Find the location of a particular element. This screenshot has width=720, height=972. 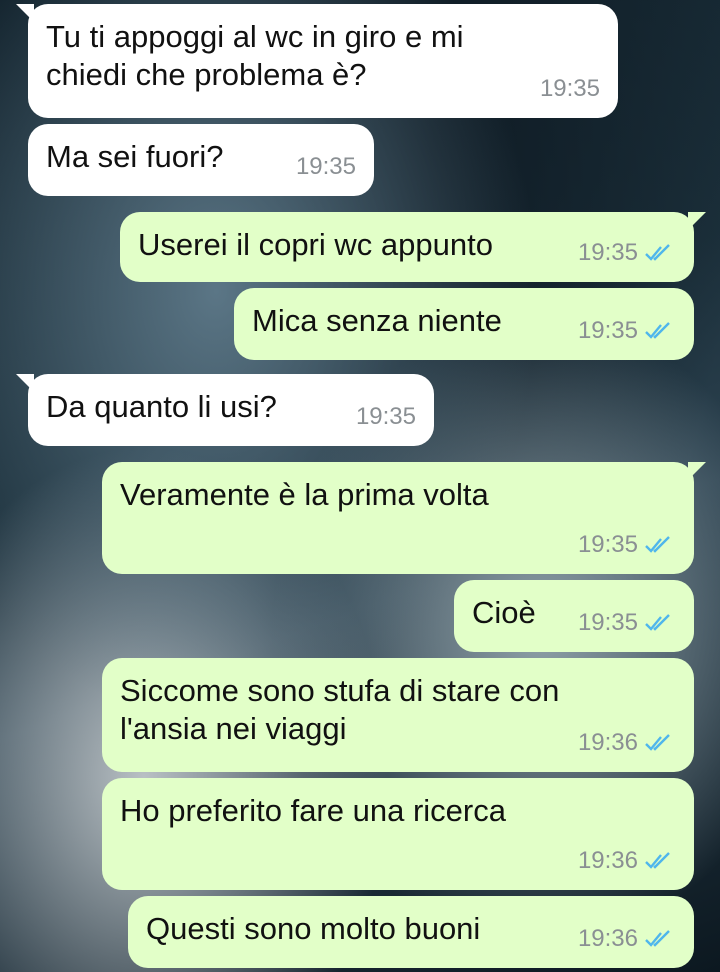

message-bubble-outgoing: Mica senza niente 19:35 is located at coordinates (464, 324).